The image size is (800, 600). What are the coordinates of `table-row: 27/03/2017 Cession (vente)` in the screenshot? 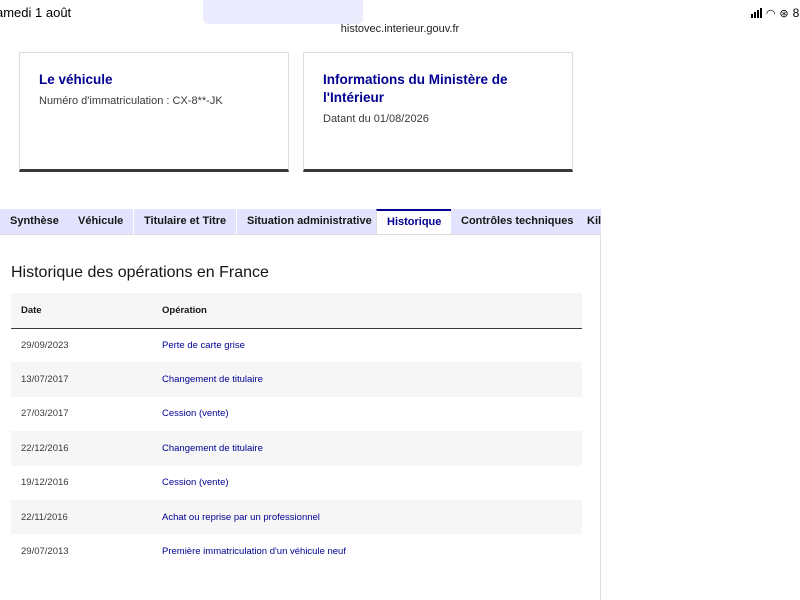 It's located at (296, 414).